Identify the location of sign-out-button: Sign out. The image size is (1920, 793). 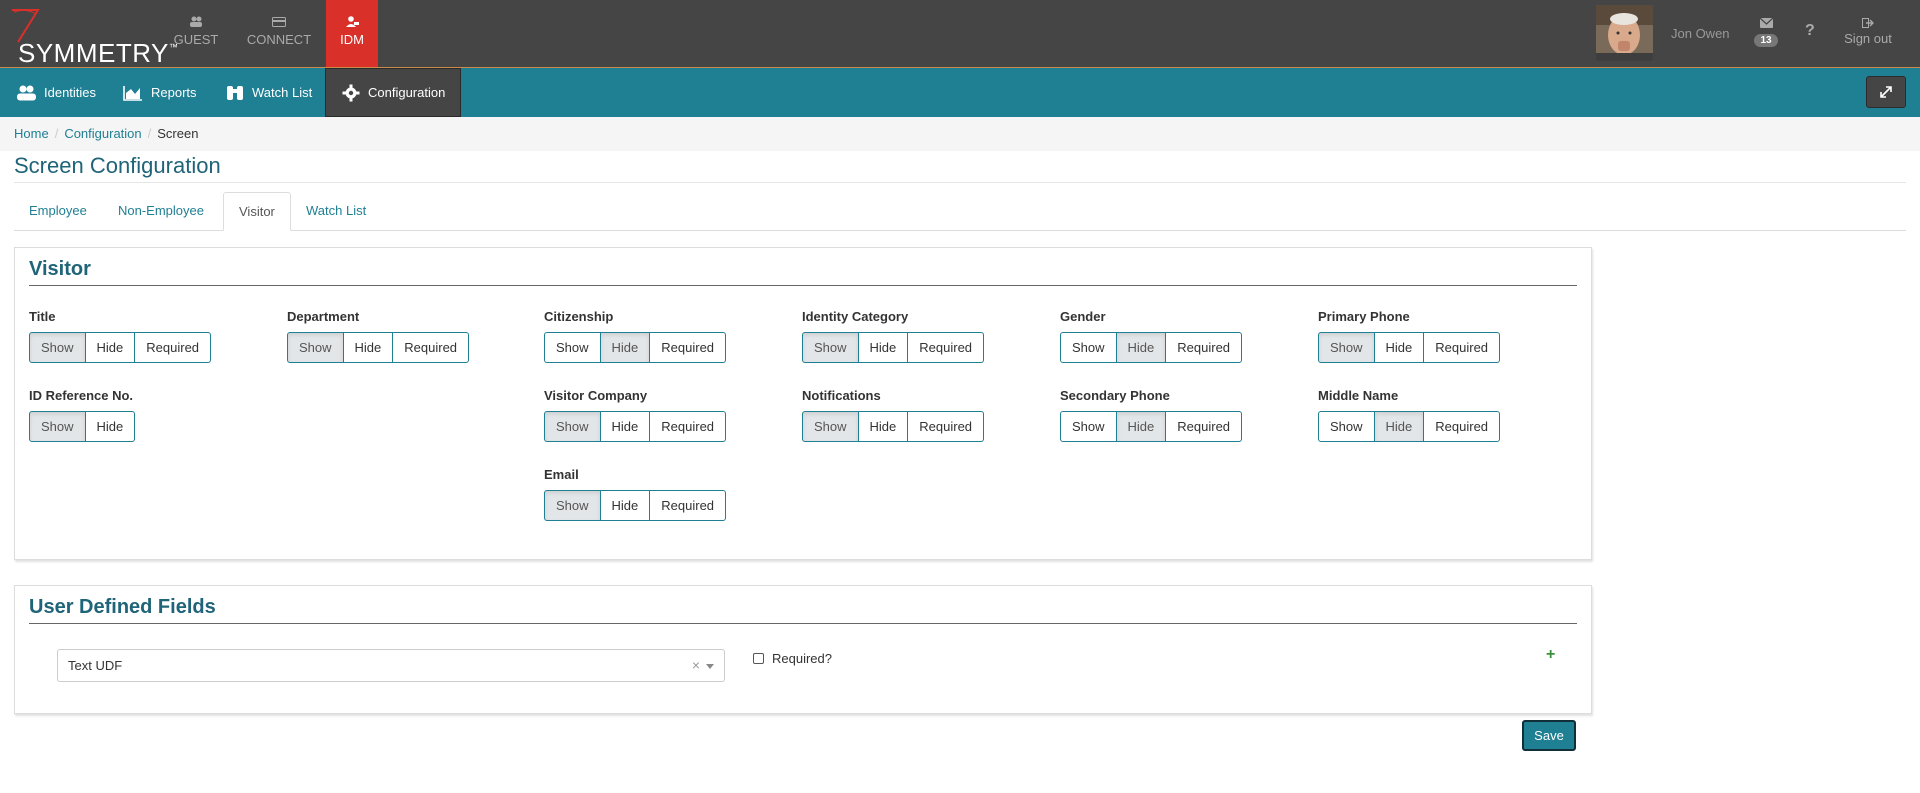
(1868, 31).